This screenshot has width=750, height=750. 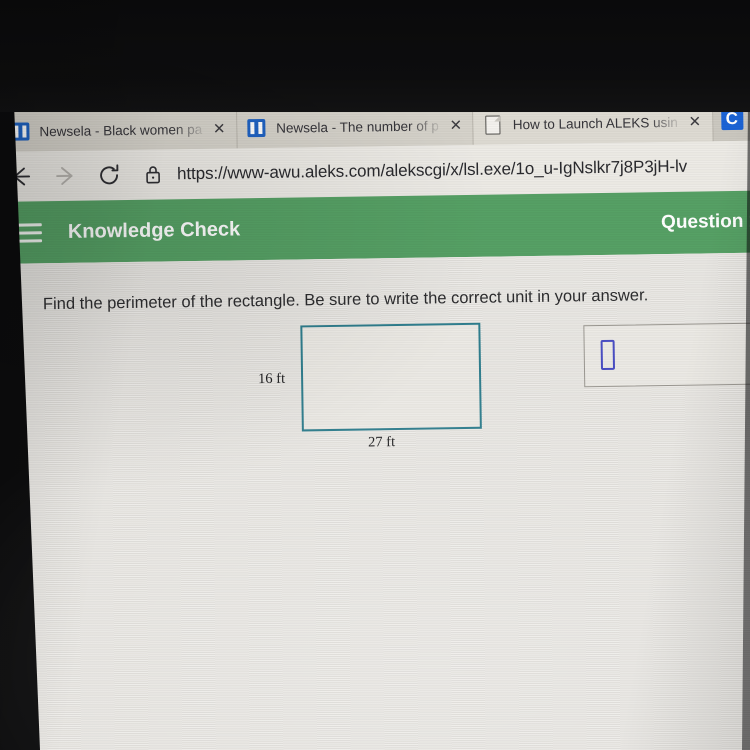 What do you see at coordinates (357, 126) in the screenshot?
I see `browser-tab-title: Newsela - The number of p` at bounding box center [357, 126].